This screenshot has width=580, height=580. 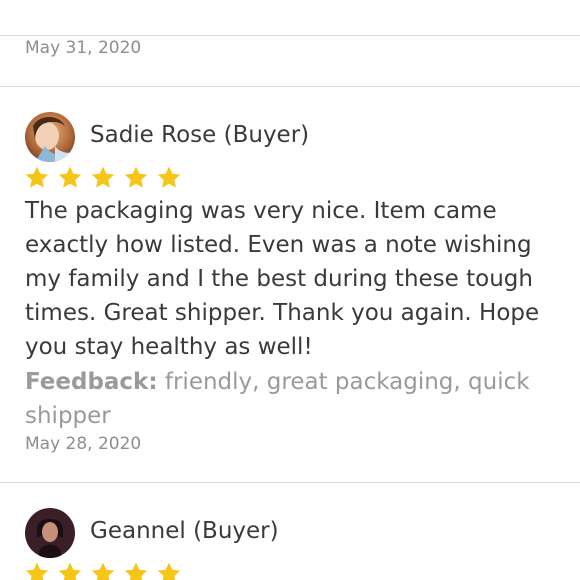 What do you see at coordinates (83, 444) in the screenshot?
I see `review-date: May 28, 2020` at bounding box center [83, 444].